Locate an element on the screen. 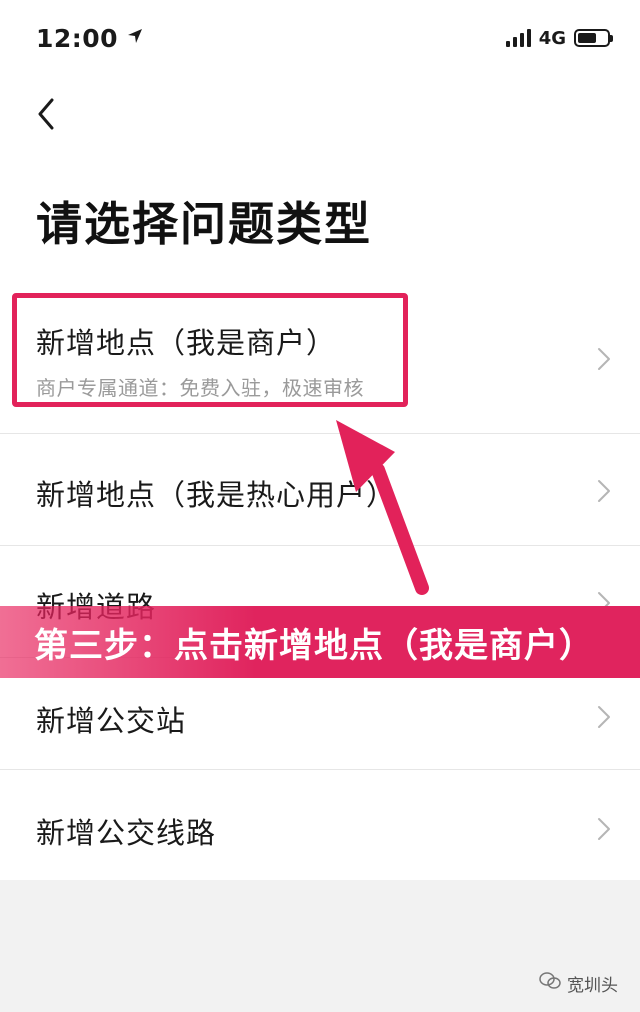 This screenshot has width=640, height=1012. list-item-user-location: 新增地点（我是热心用户） is located at coordinates (320, 490).